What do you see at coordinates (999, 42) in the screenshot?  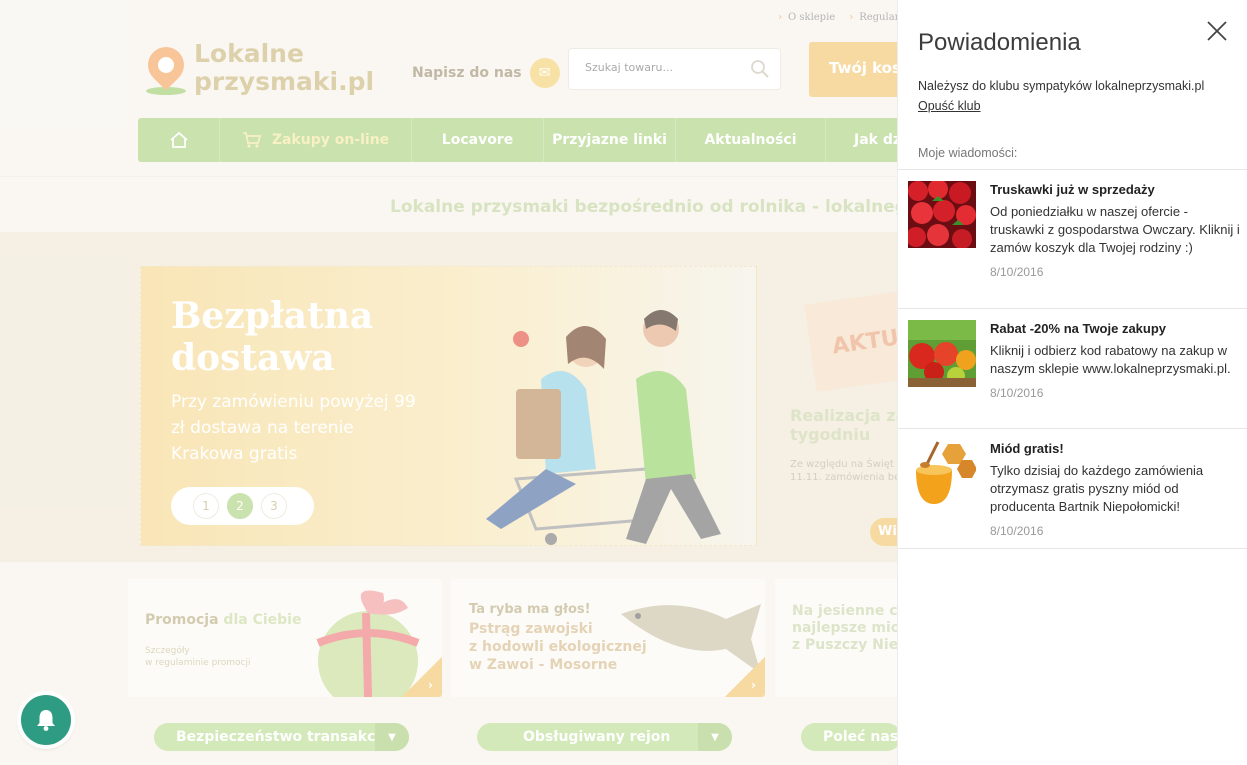 I see `panel-title: Powiadomienia` at bounding box center [999, 42].